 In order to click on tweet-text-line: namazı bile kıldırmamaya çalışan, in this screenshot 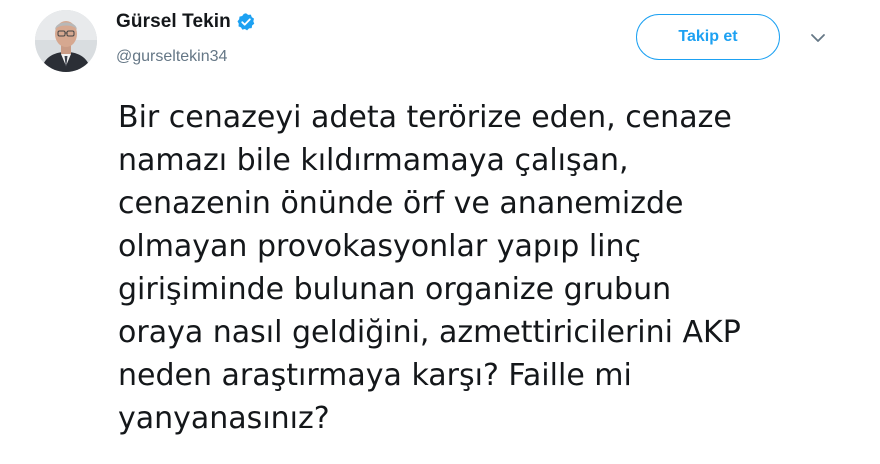, I will do `click(373, 160)`.